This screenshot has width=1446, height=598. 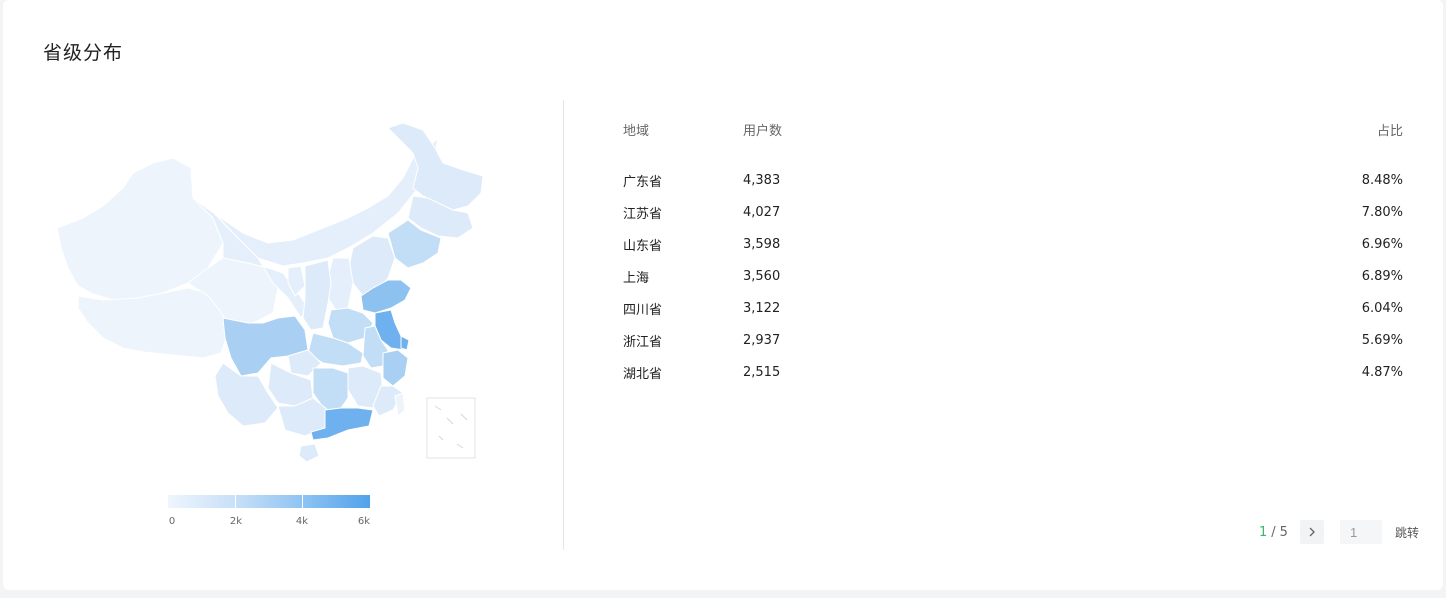 What do you see at coordinates (563, 325) in the screenshot?
I see `vertical-divider` at bounding box center [563, 325].